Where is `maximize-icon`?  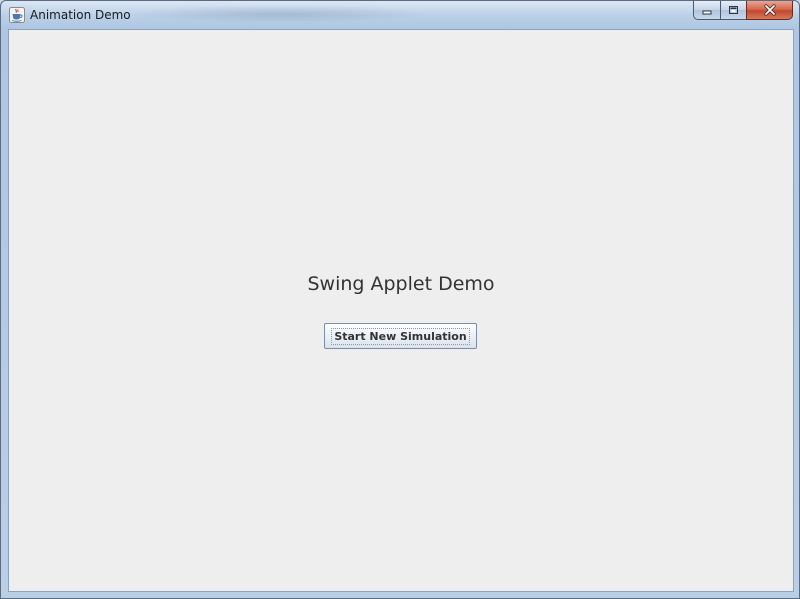 maximize-icon is located at coordinates (733, 10).